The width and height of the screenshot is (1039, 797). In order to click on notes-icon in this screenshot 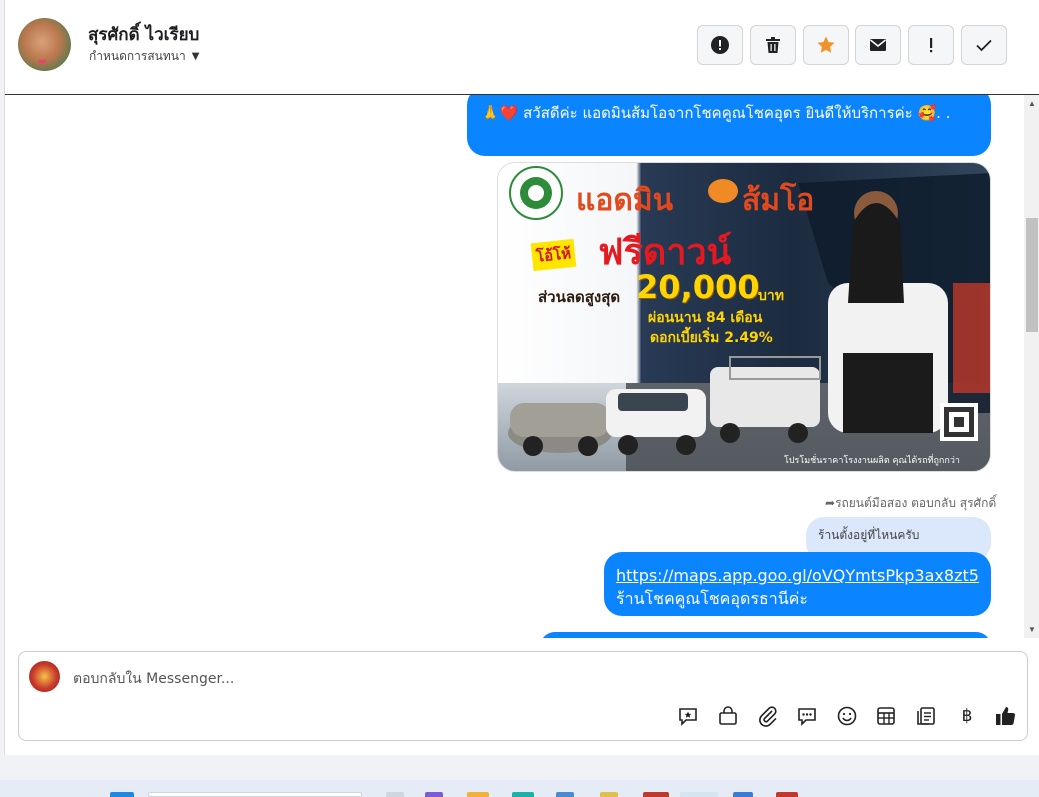, I will do `click(926, 716)`.